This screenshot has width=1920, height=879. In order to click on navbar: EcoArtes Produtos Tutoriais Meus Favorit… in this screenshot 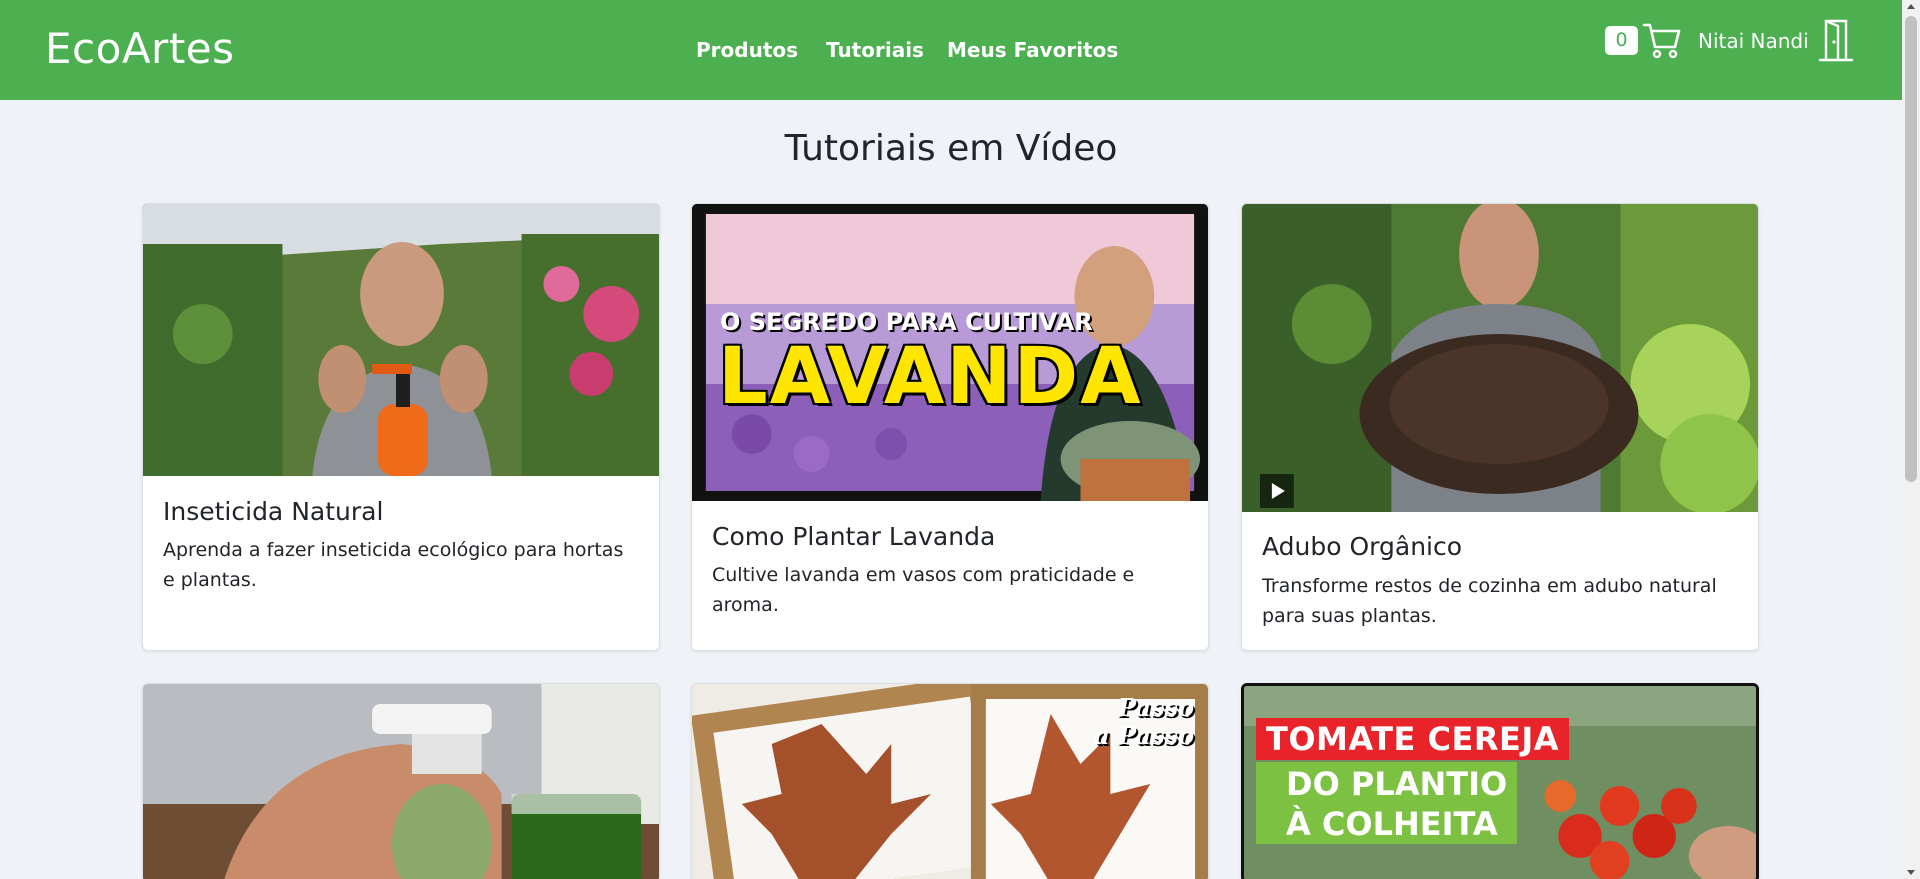, I will do `click(951, 50)`.